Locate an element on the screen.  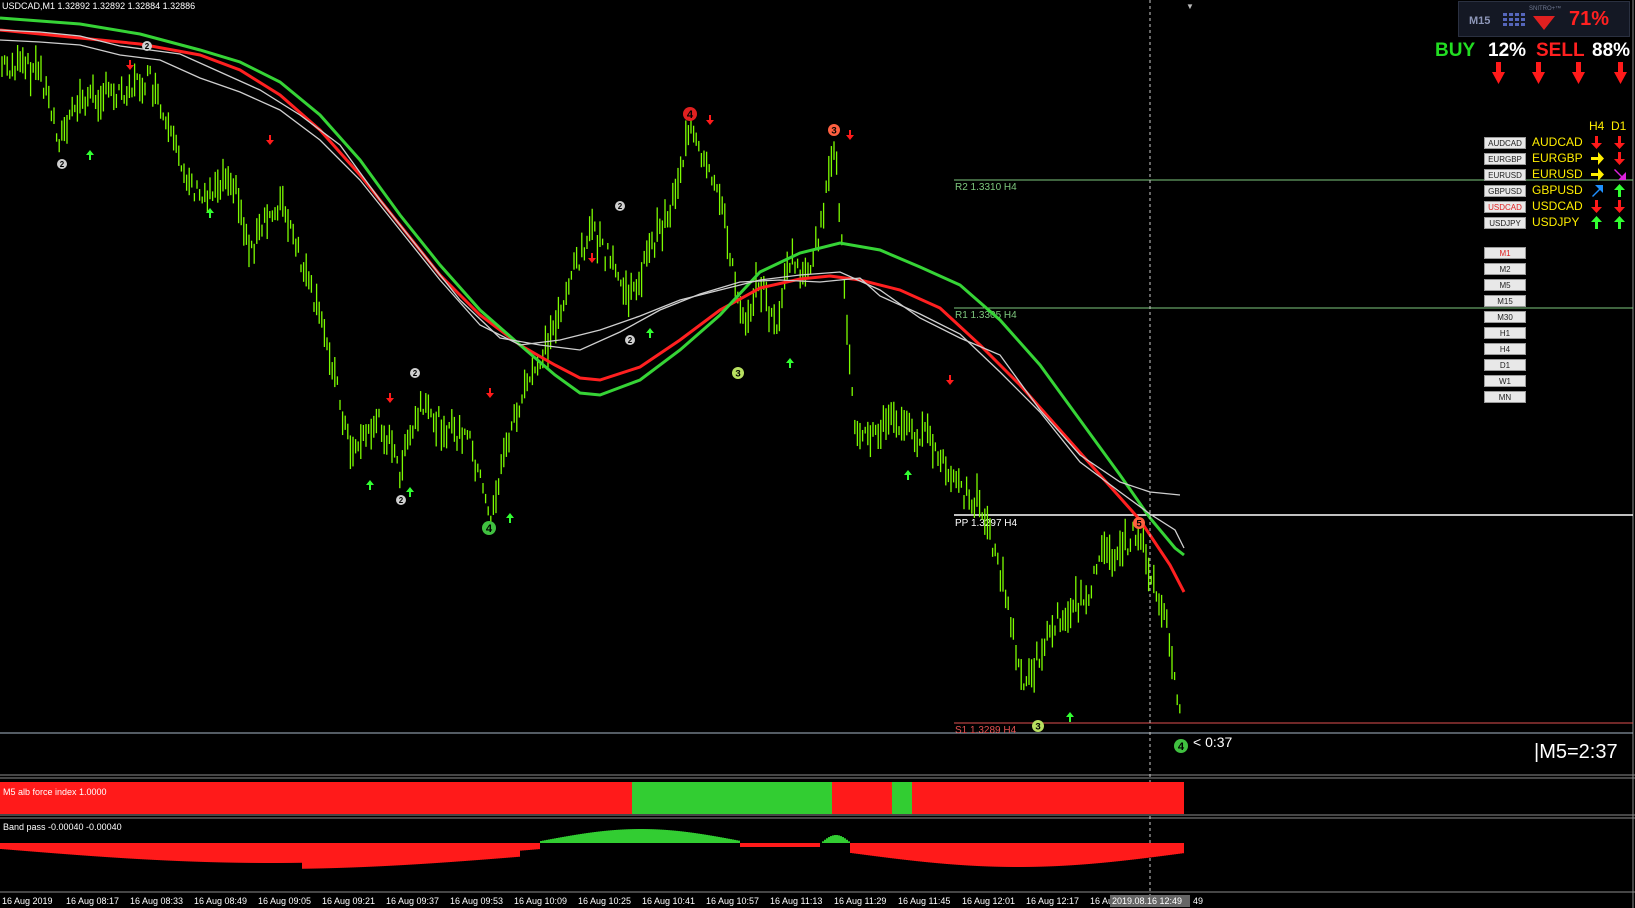
timeframe-button-m1: M1 is located at coordinates (1505, 253).